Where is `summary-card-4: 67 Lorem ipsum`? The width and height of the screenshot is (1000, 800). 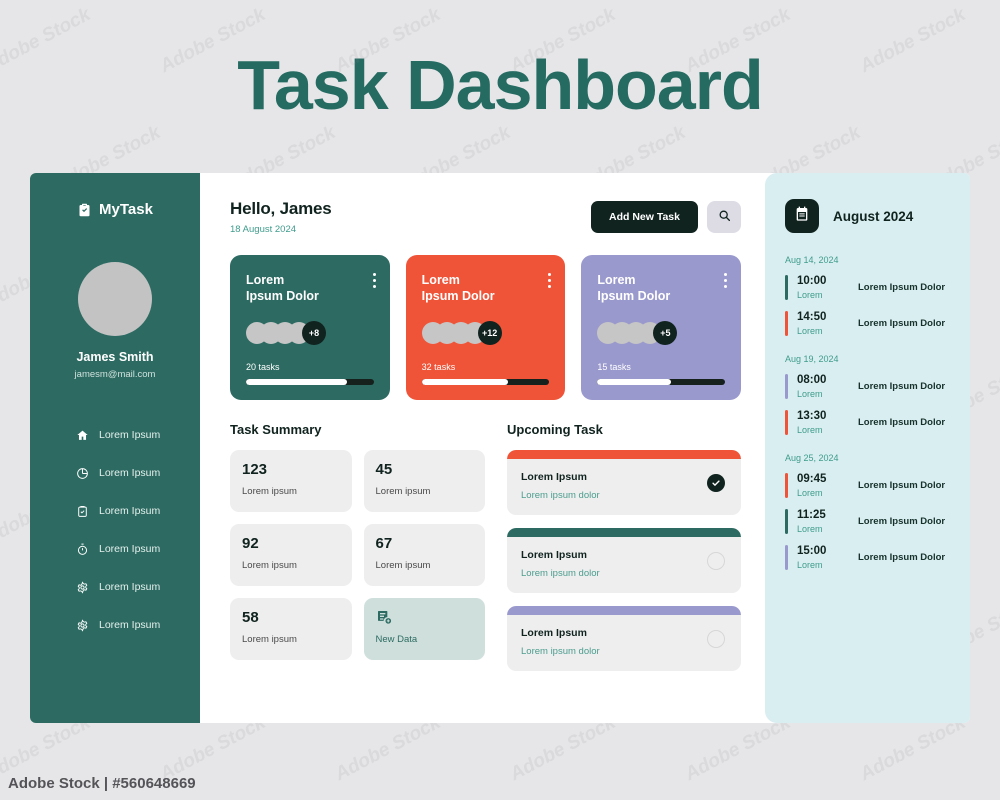
summary-card-4: 67 Lorem ipsum is located at coordinates (424, 555).